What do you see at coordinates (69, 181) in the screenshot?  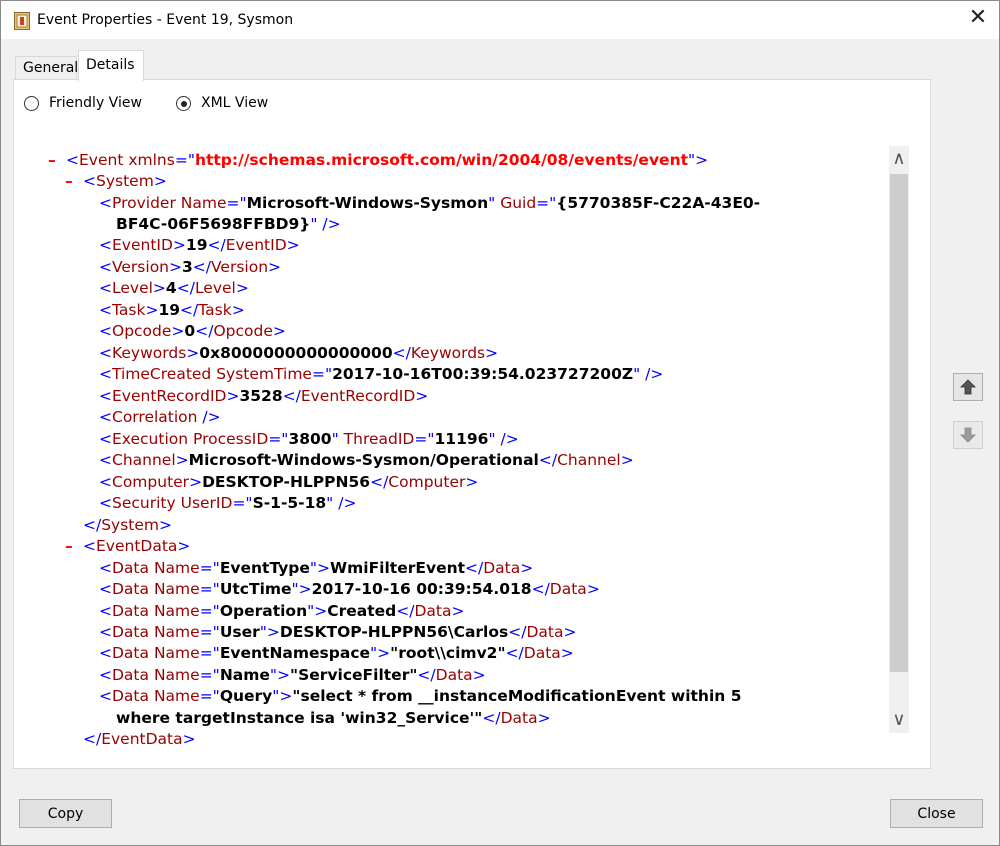 I see `collapse-system-icon: –` at bounding box center [69, 181].